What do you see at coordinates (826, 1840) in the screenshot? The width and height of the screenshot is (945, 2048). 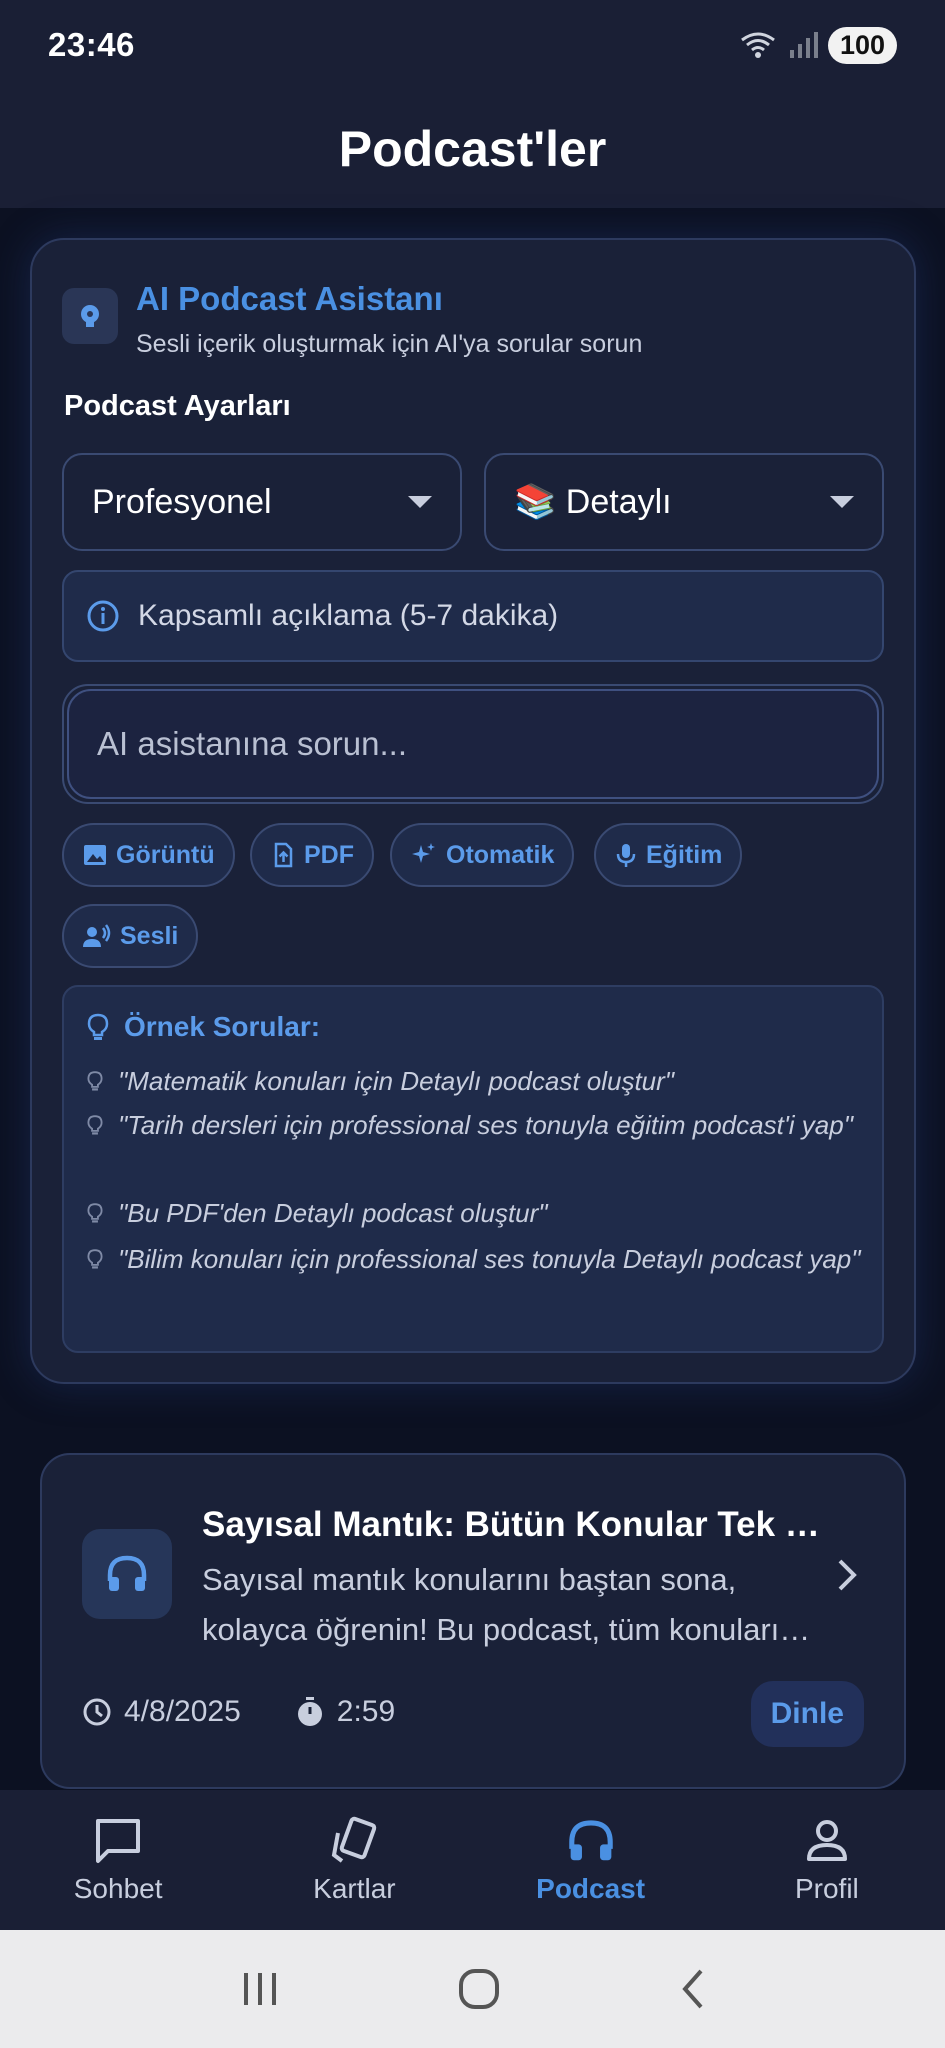 I see `person-icon` at bounding box center [826, 1840].